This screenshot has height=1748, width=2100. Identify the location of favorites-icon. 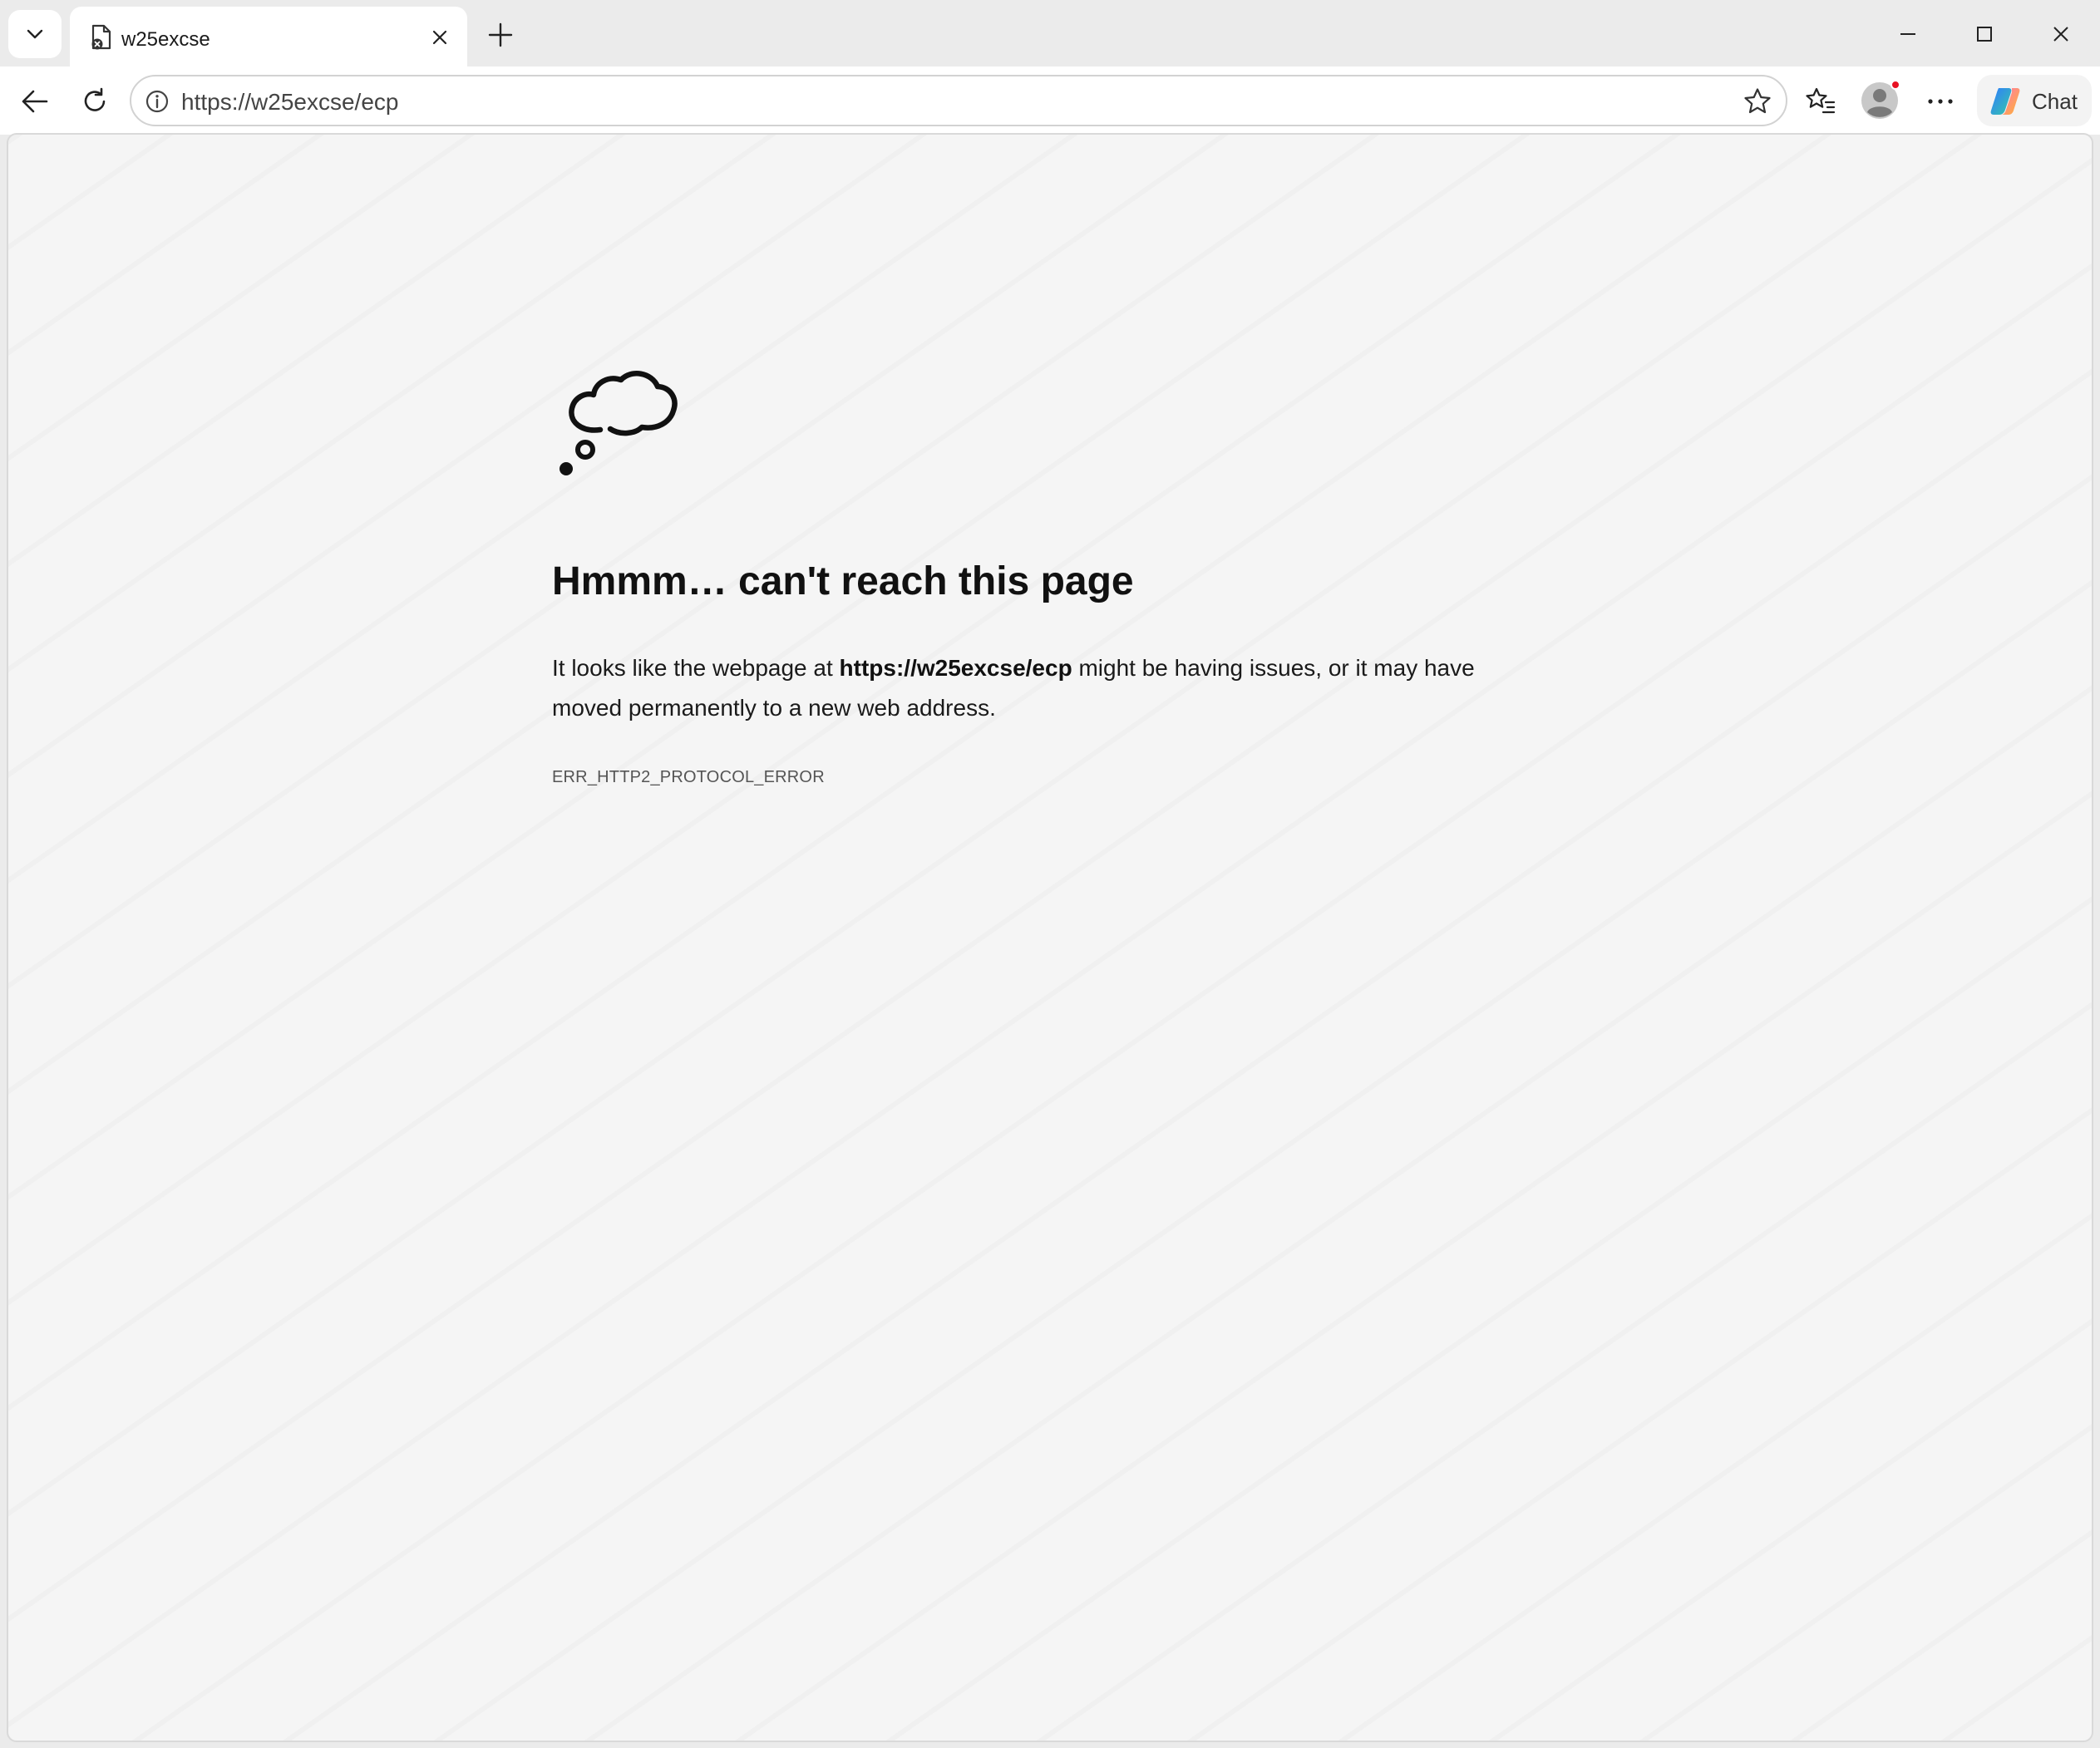
(1821, 101).